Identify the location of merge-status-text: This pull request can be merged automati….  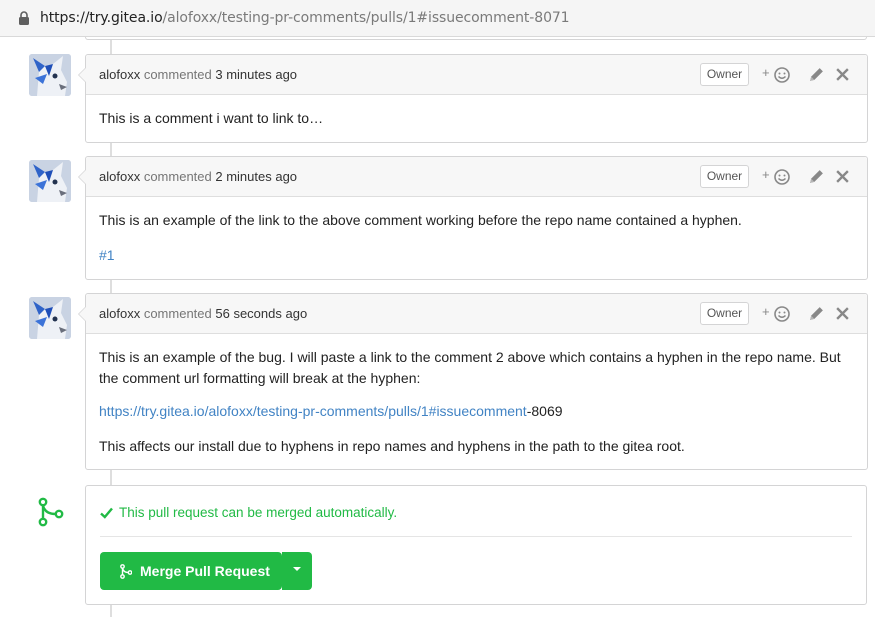
(258, 512).